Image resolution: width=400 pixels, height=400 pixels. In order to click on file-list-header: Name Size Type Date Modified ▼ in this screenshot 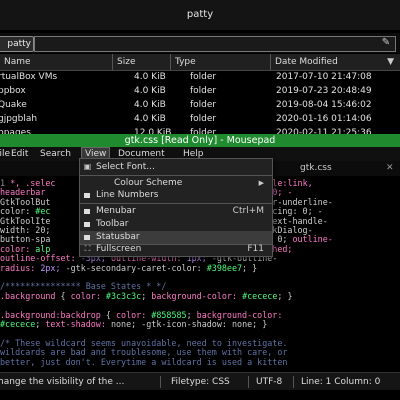, I will do `click(200, 62)`.